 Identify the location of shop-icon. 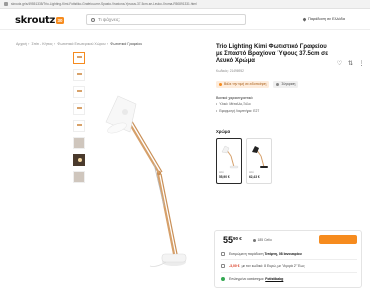
(254, 240).